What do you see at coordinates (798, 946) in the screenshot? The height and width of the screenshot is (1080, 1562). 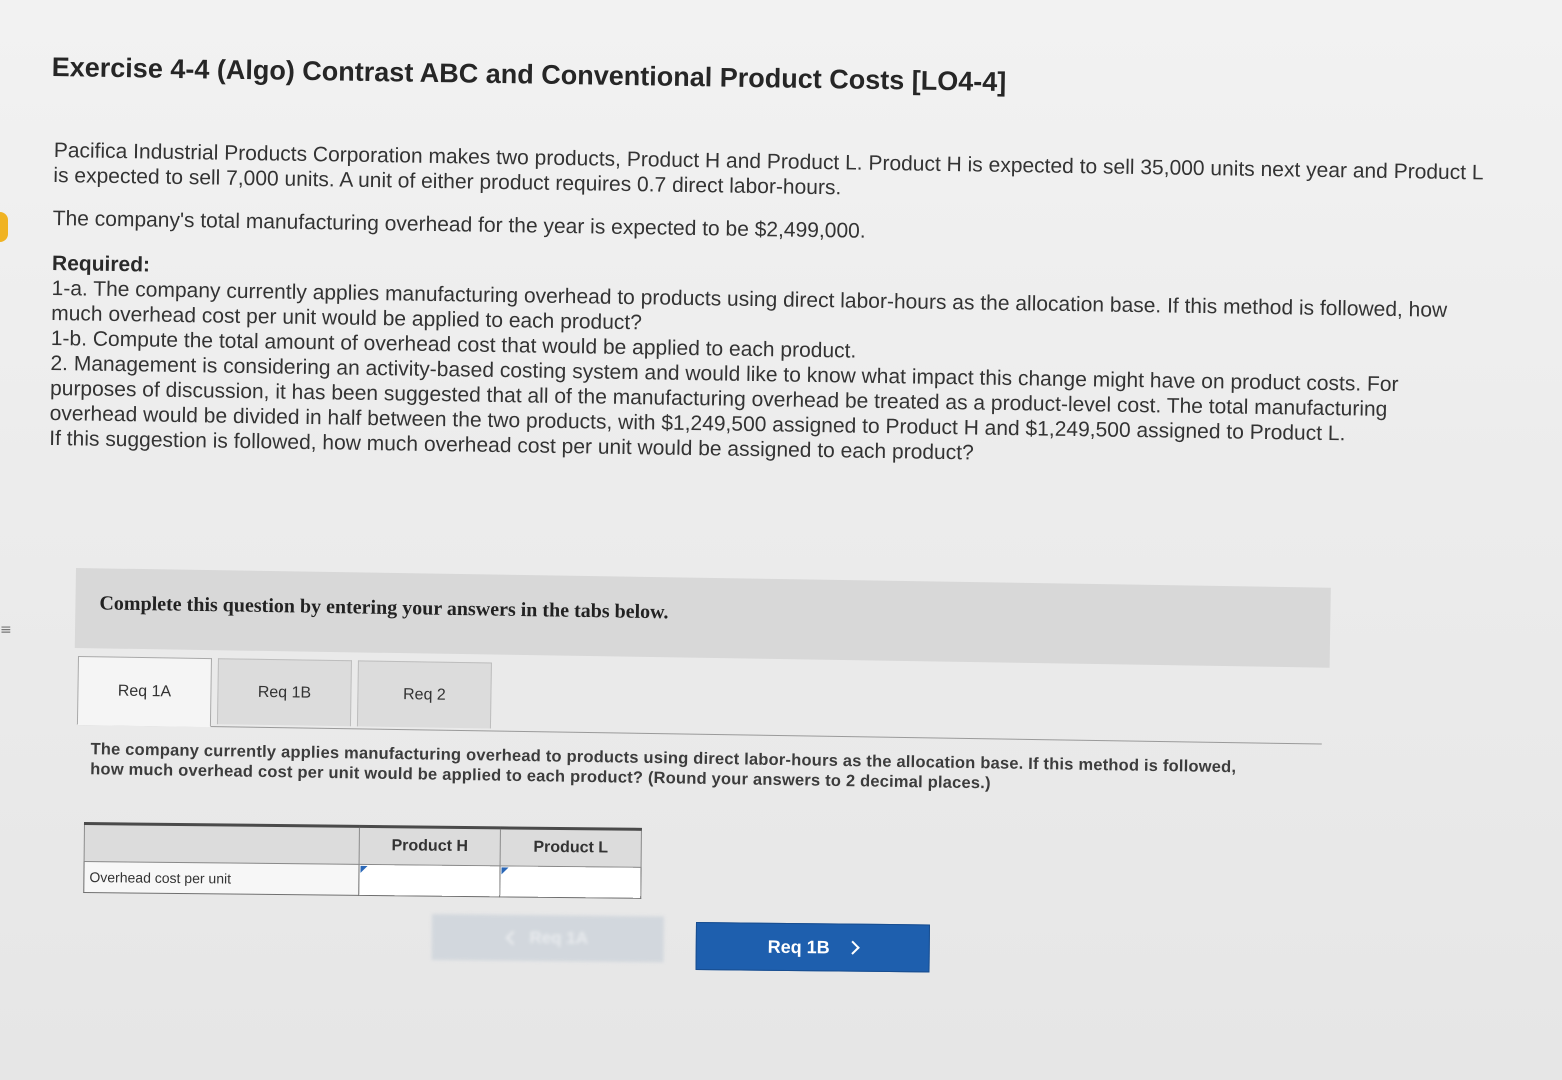 I see `next-req-label: Req 1B` at bounding box center [798, 946].